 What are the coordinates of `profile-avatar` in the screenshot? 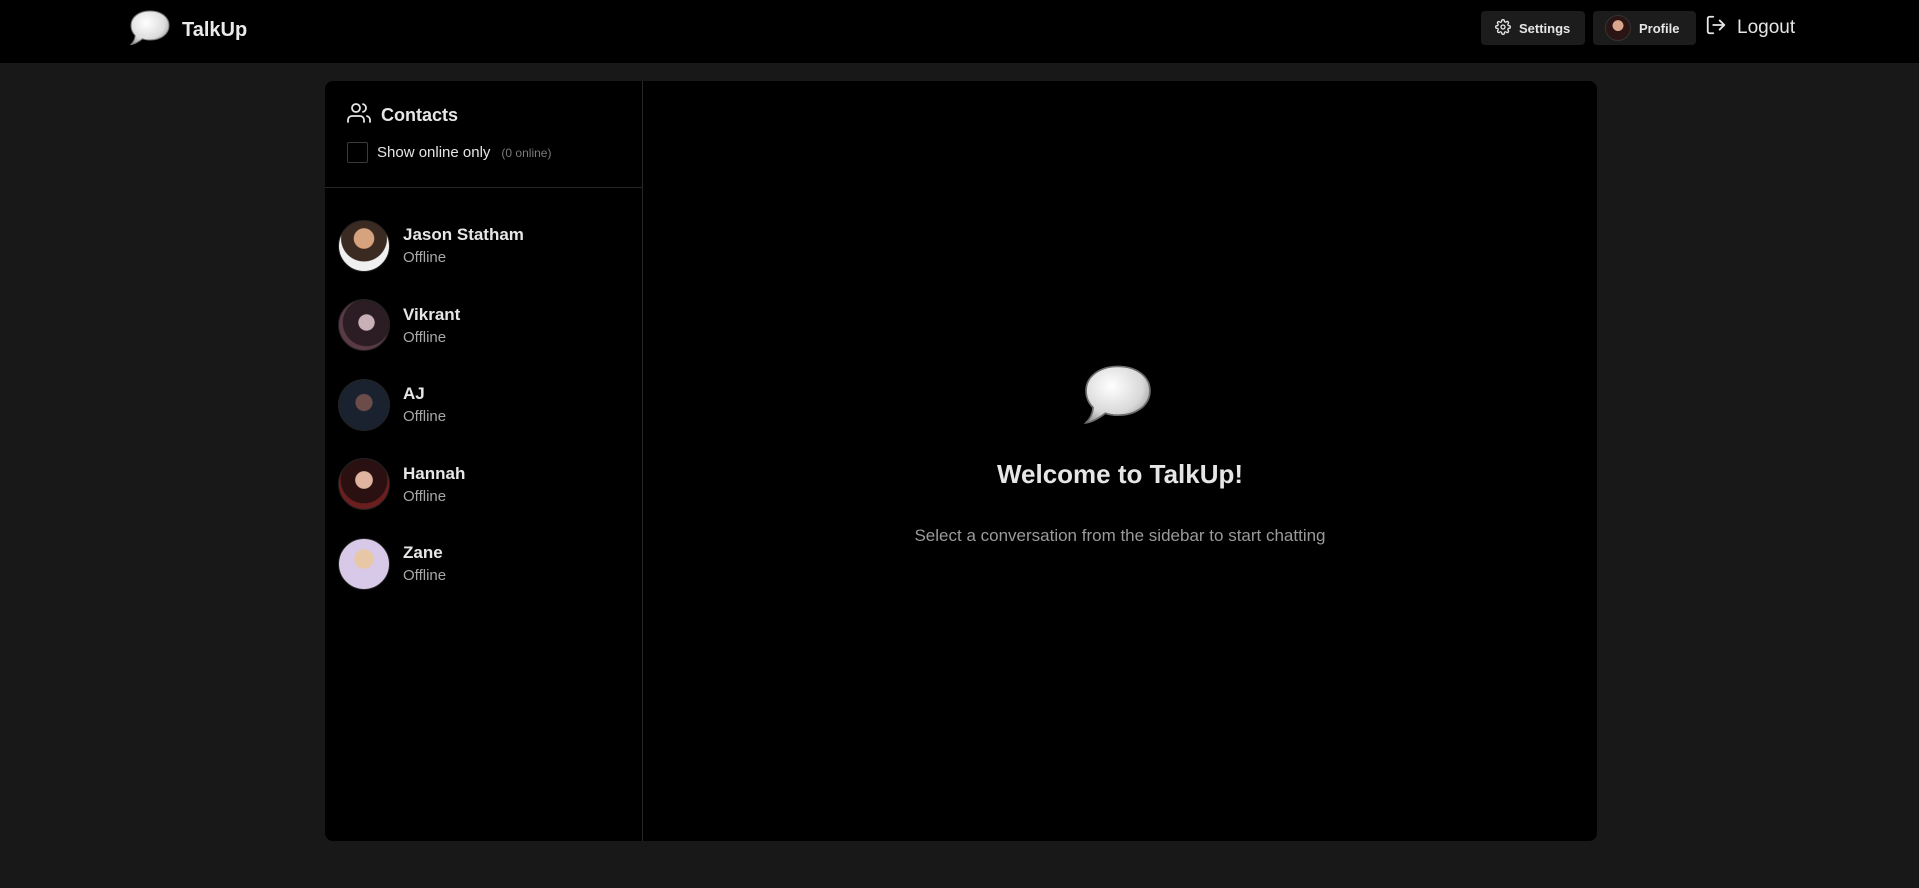 It's located at (1618, 28).